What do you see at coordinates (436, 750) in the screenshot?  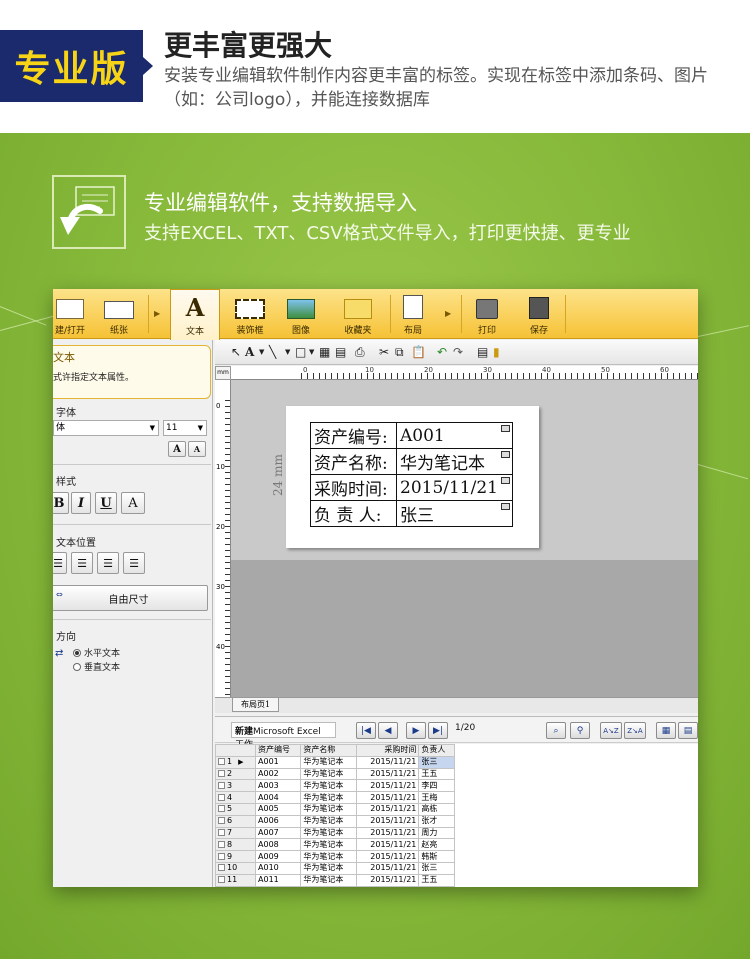 I see `column-header: 负责人` at bounding box center [436, 750].